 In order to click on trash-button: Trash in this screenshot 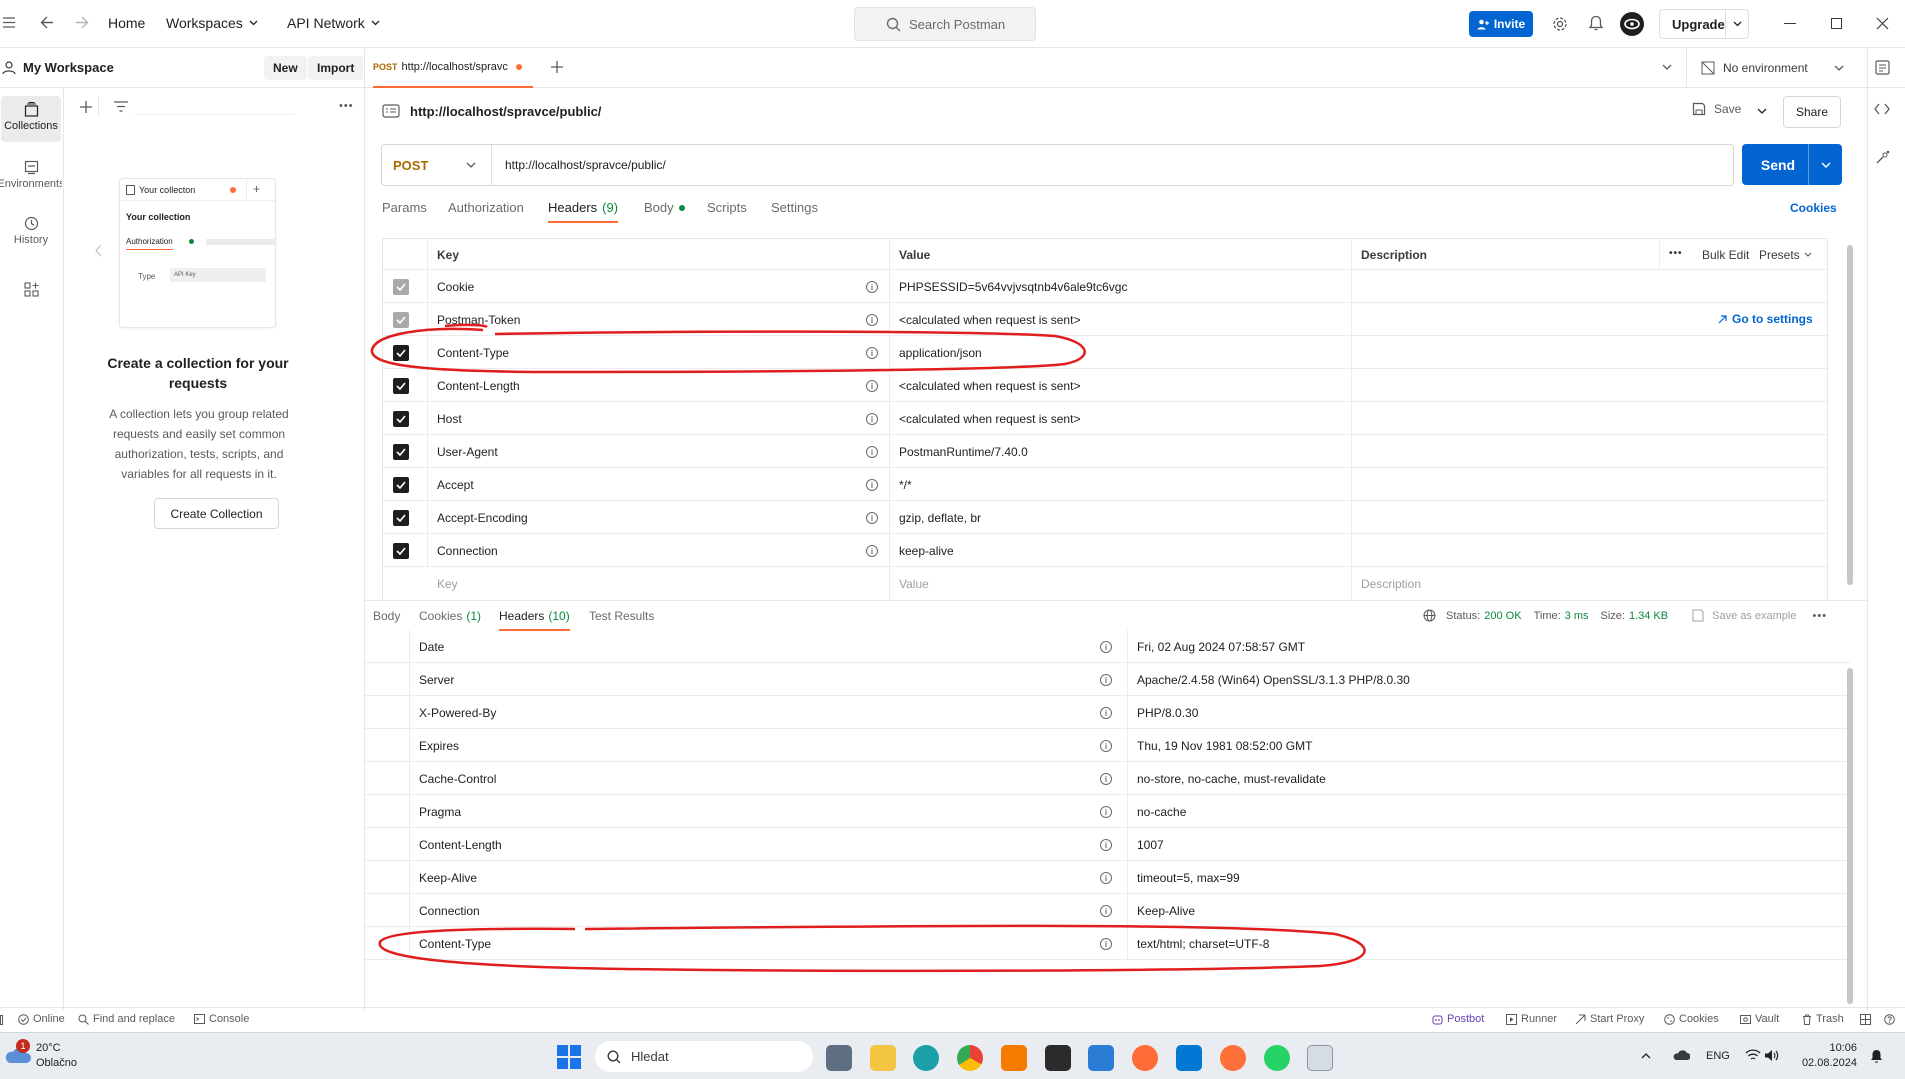, I will do `click(1823, 1019)`.